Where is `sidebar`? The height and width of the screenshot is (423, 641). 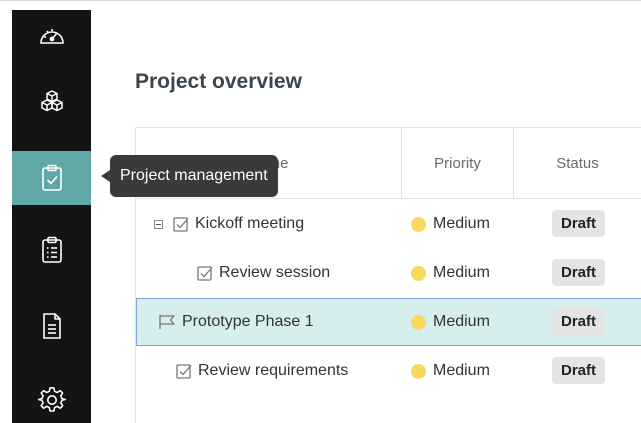 sidebar is located at coordinates (51, 216).